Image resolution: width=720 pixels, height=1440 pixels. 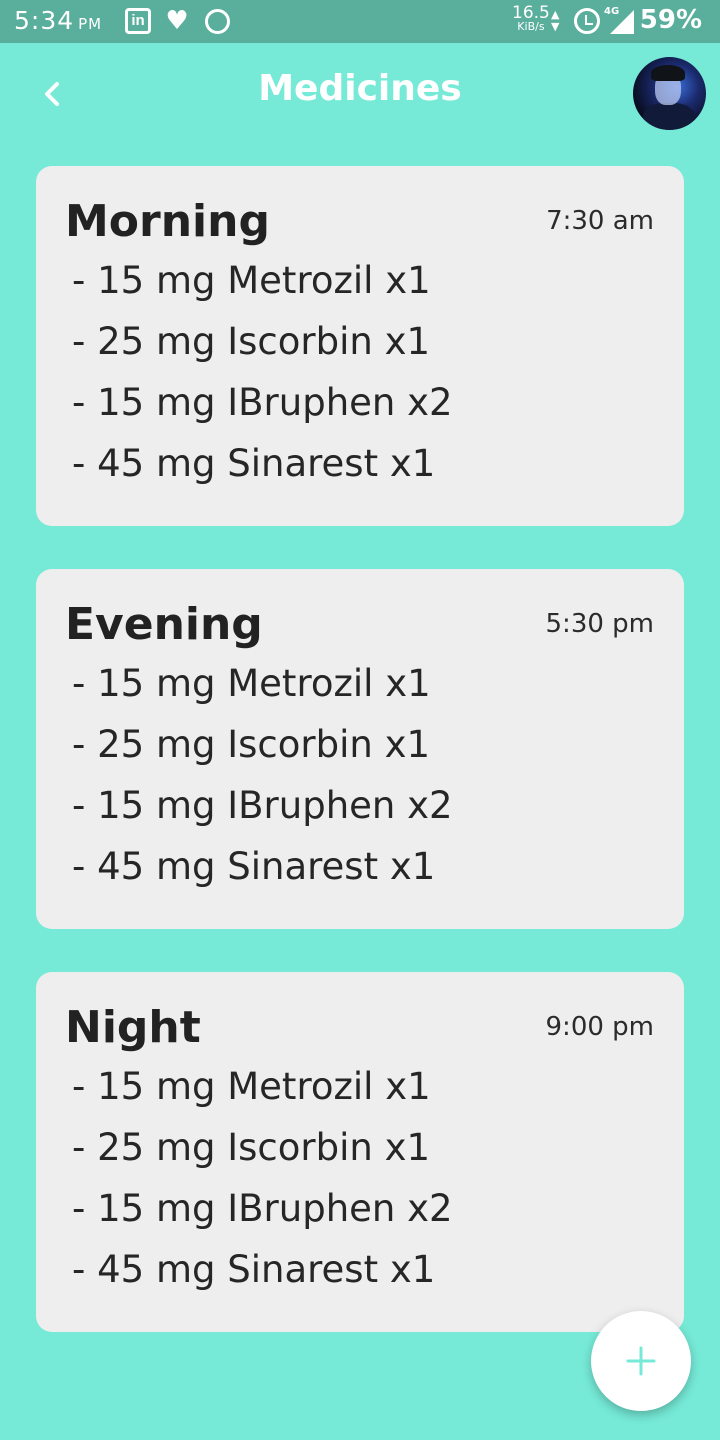 What do you see at coordinates (138, 21) in the screenshot?
I see `linkedin-icon: in` at bounding box center [138, 21].